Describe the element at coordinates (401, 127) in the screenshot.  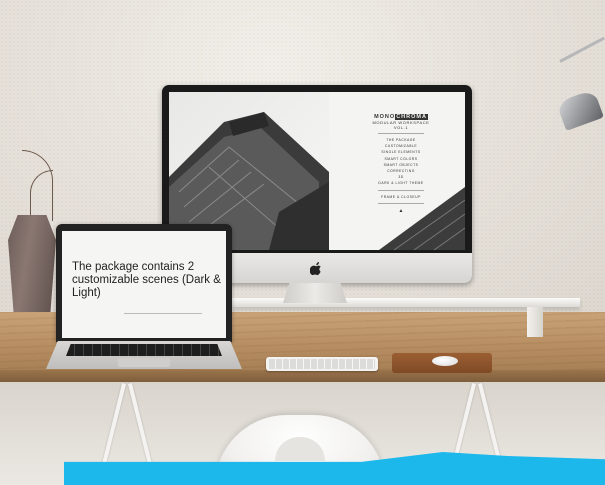
I see `brand-volume: VOL.1` at that location.